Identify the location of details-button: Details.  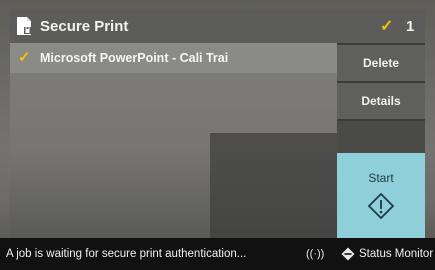
(381, 101).